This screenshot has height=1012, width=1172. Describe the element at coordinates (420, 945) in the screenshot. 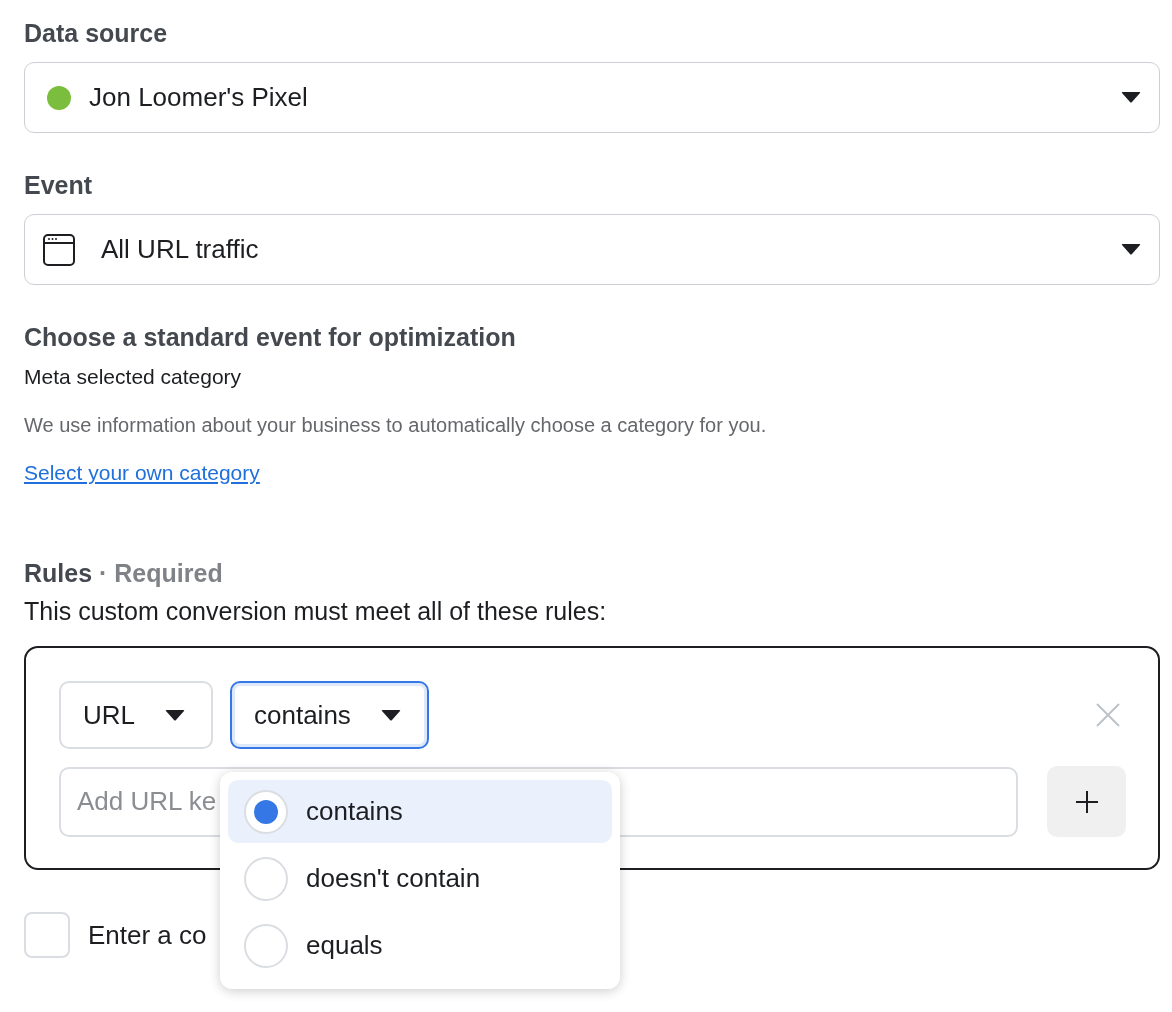

I see `menu-option: equals` at that location.